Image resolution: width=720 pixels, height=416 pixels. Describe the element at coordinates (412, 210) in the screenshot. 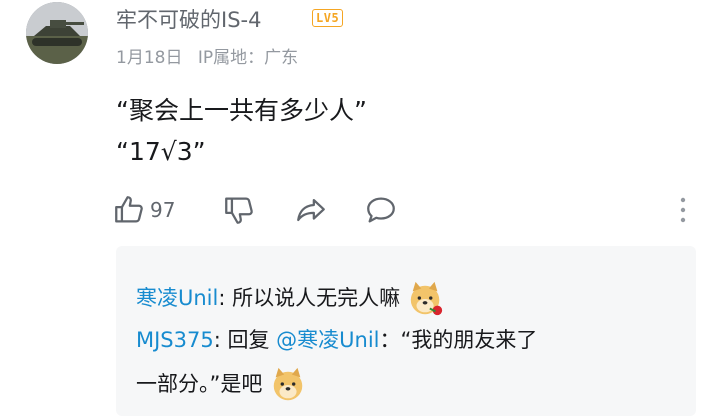

I see `comment-action-bar: 97` at that location.